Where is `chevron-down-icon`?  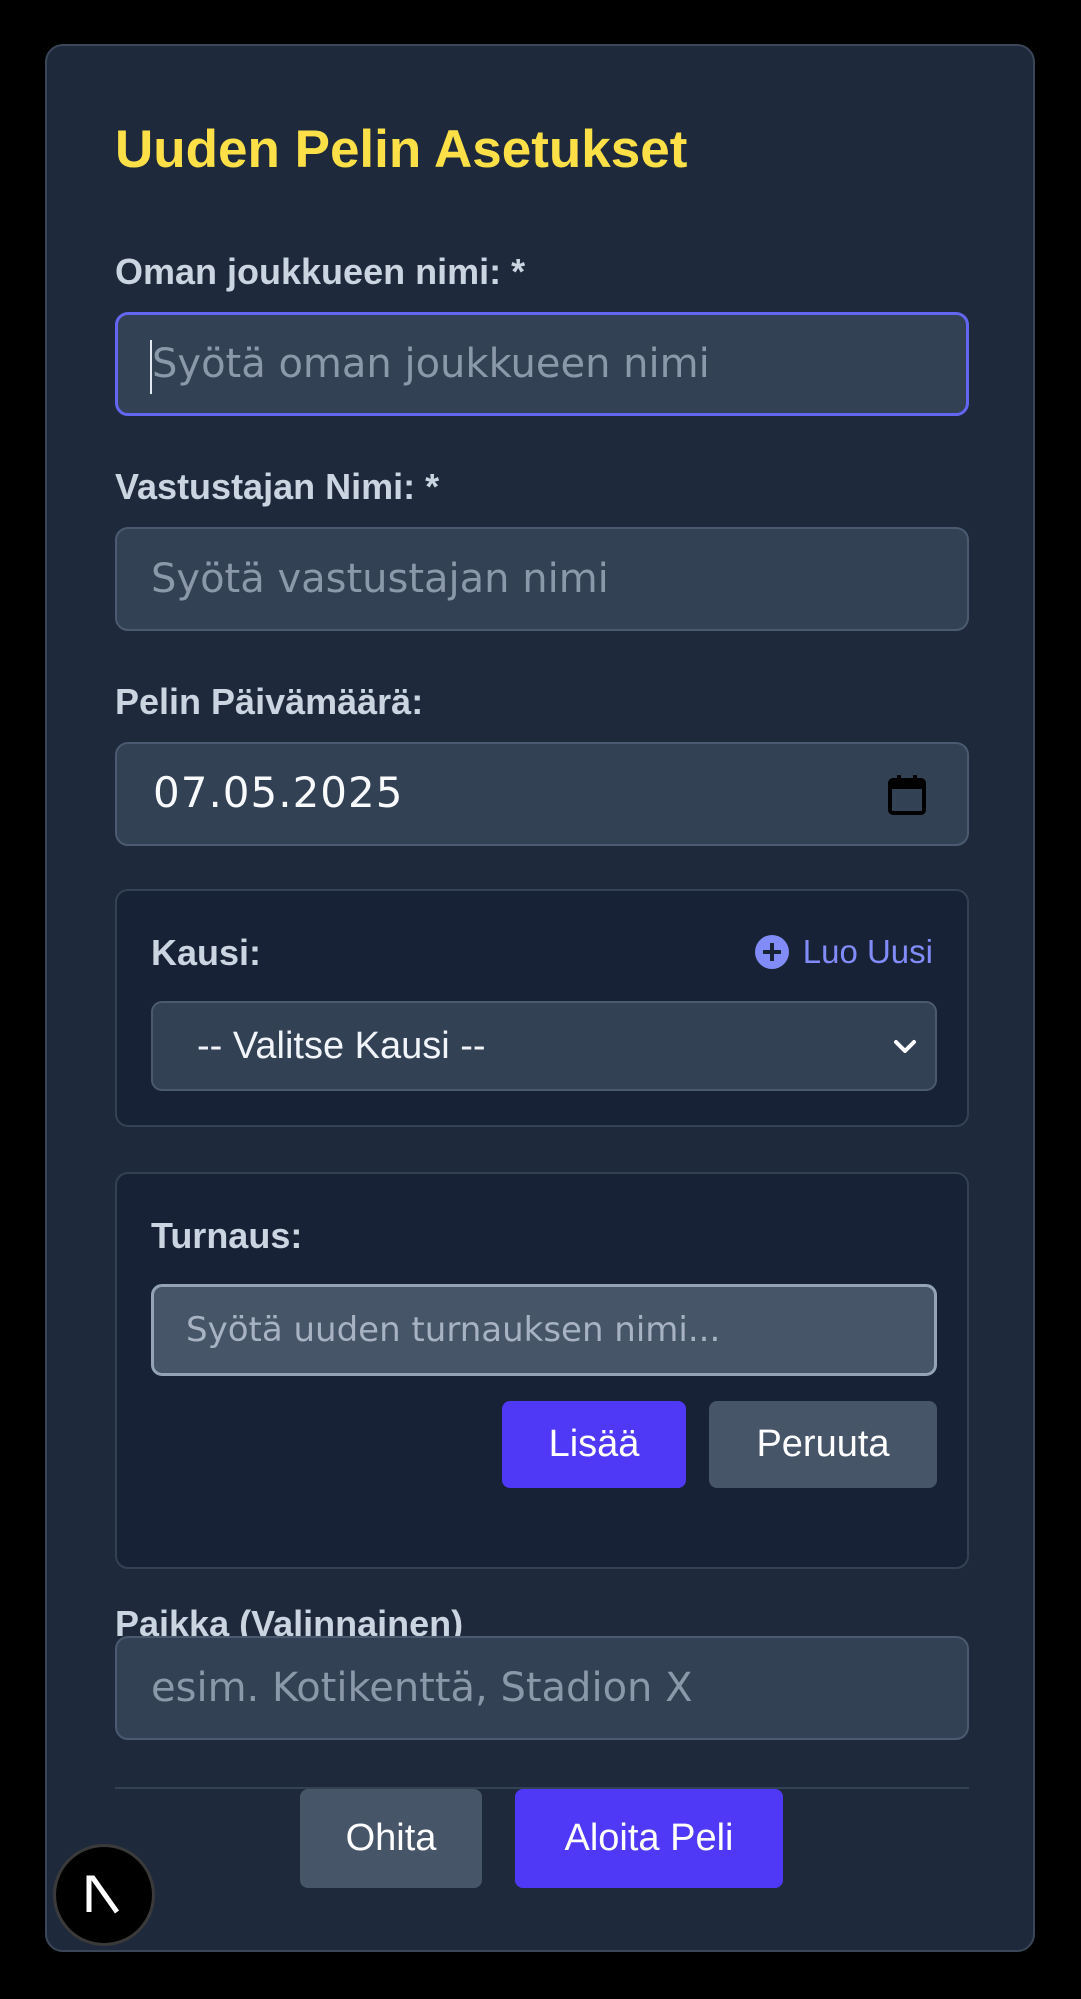
chevron-down-icon is located at coordinates (905, 1046).